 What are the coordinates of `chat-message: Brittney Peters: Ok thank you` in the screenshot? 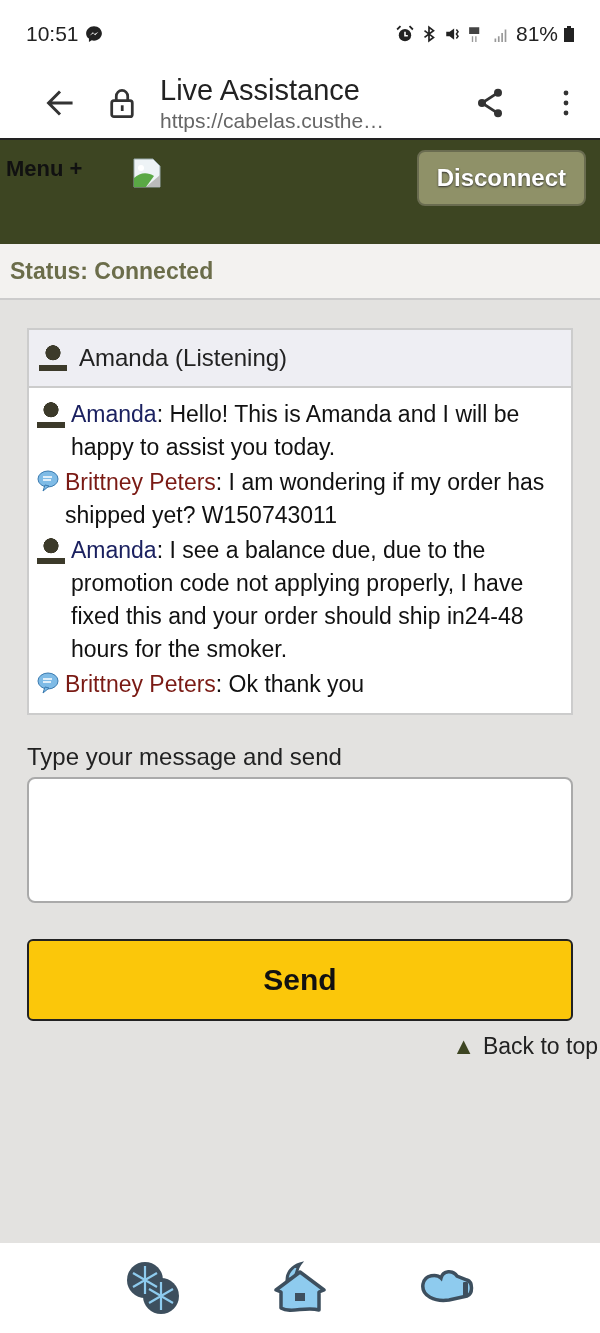 It's located at (215, 684).